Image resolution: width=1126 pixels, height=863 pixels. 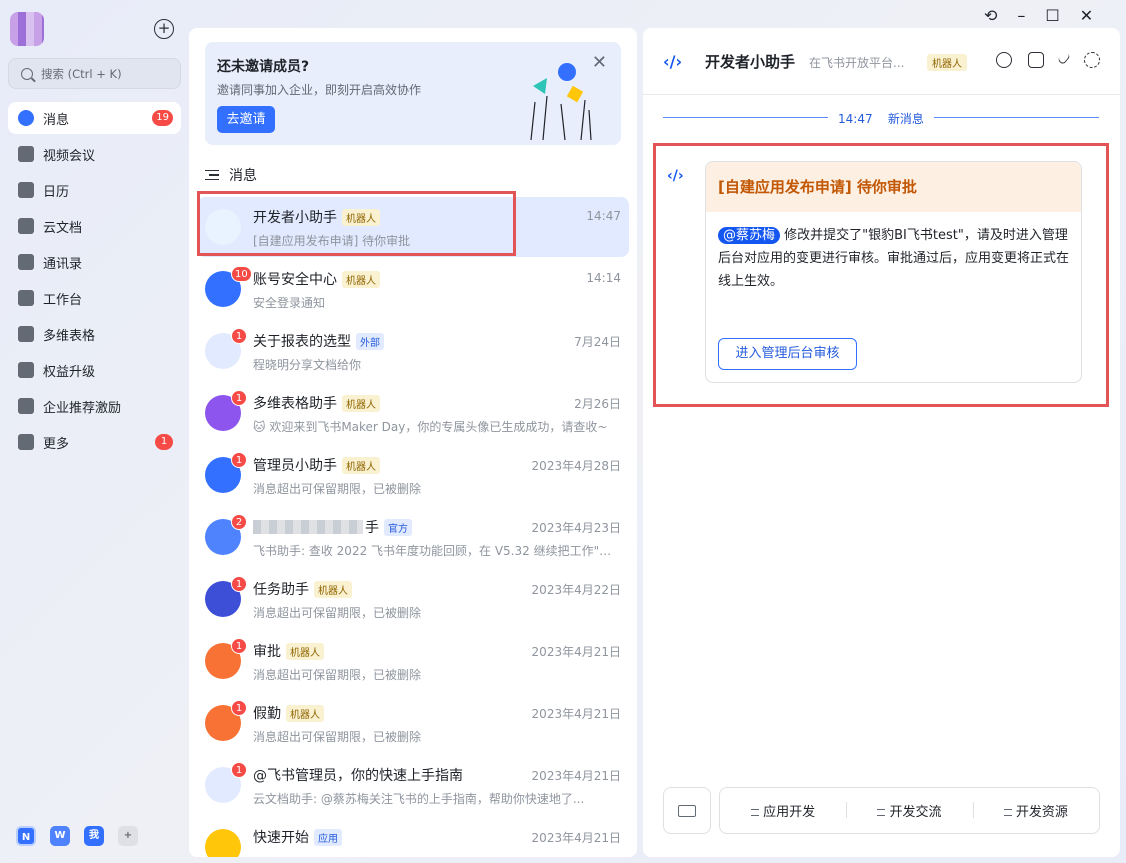 I want to click on keyboard-icon, so click(x=687, y=810).